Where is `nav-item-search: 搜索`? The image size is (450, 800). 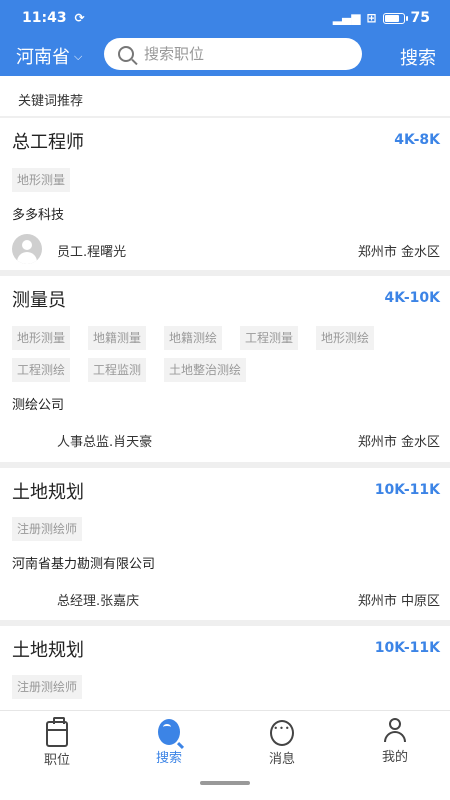 nav-item-search: 搜索 is located at coordinates (169, 741).